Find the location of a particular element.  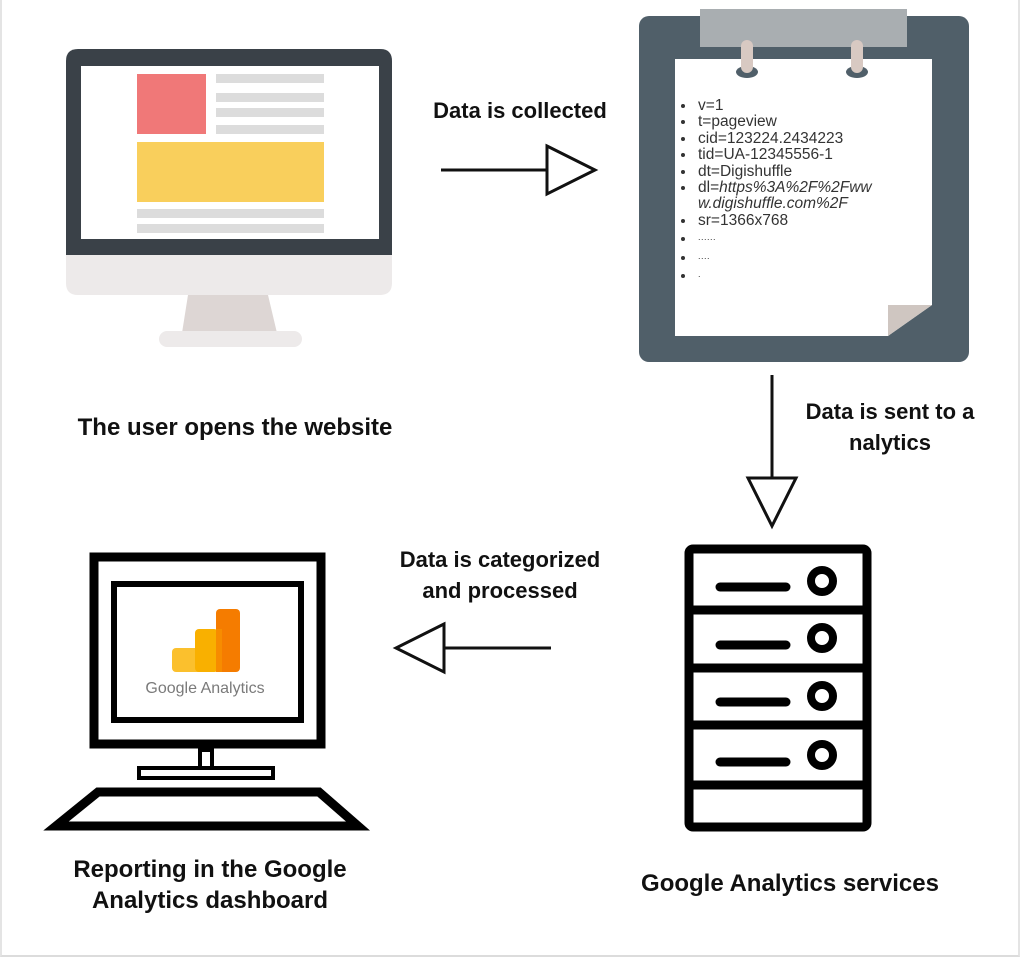

list-item: dl=https%3A%2F%2Fwww.digishuffle.com%2F is located at coordinates (816, 196).